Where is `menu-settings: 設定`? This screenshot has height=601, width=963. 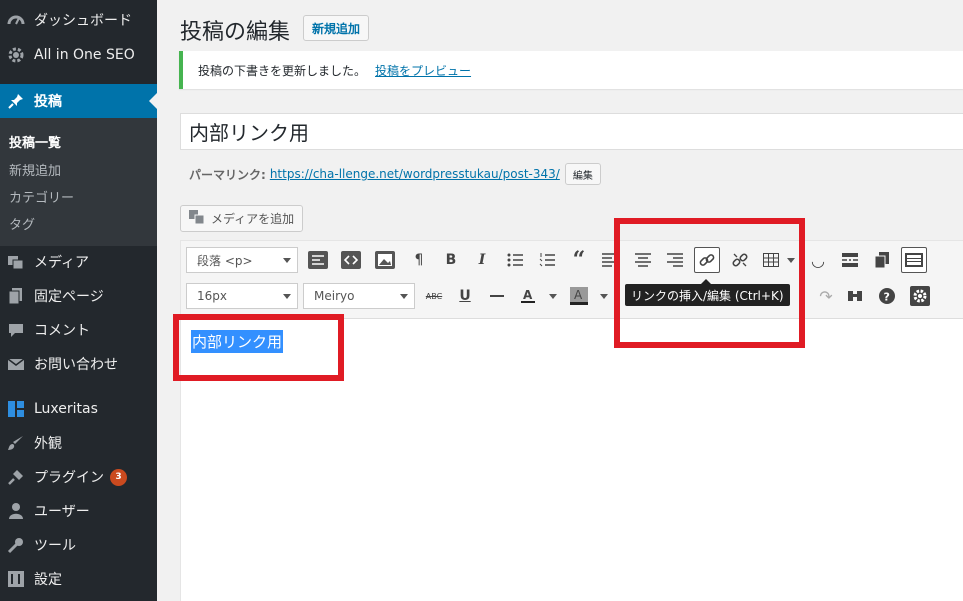 menu-settings: 設定 is located at coordinates (78, 579).